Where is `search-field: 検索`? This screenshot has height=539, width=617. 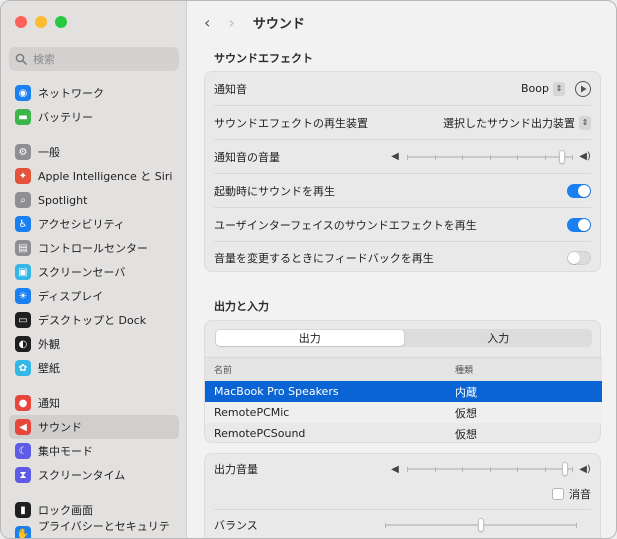 search-field: 検索 is located at coordinates (94, 59).